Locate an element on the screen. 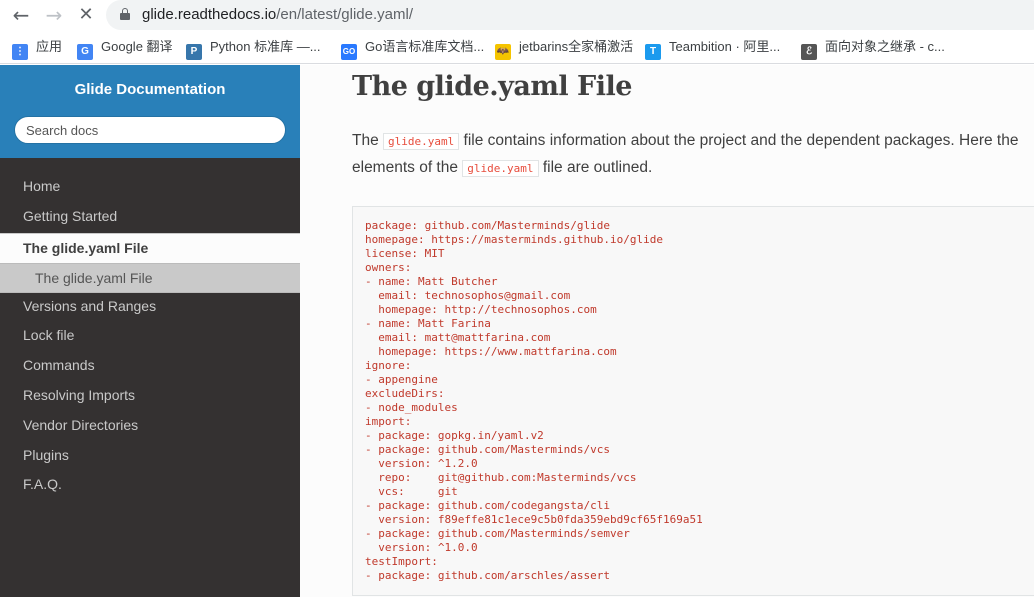  teambition-icon: T is located at coordinates (653, 52).